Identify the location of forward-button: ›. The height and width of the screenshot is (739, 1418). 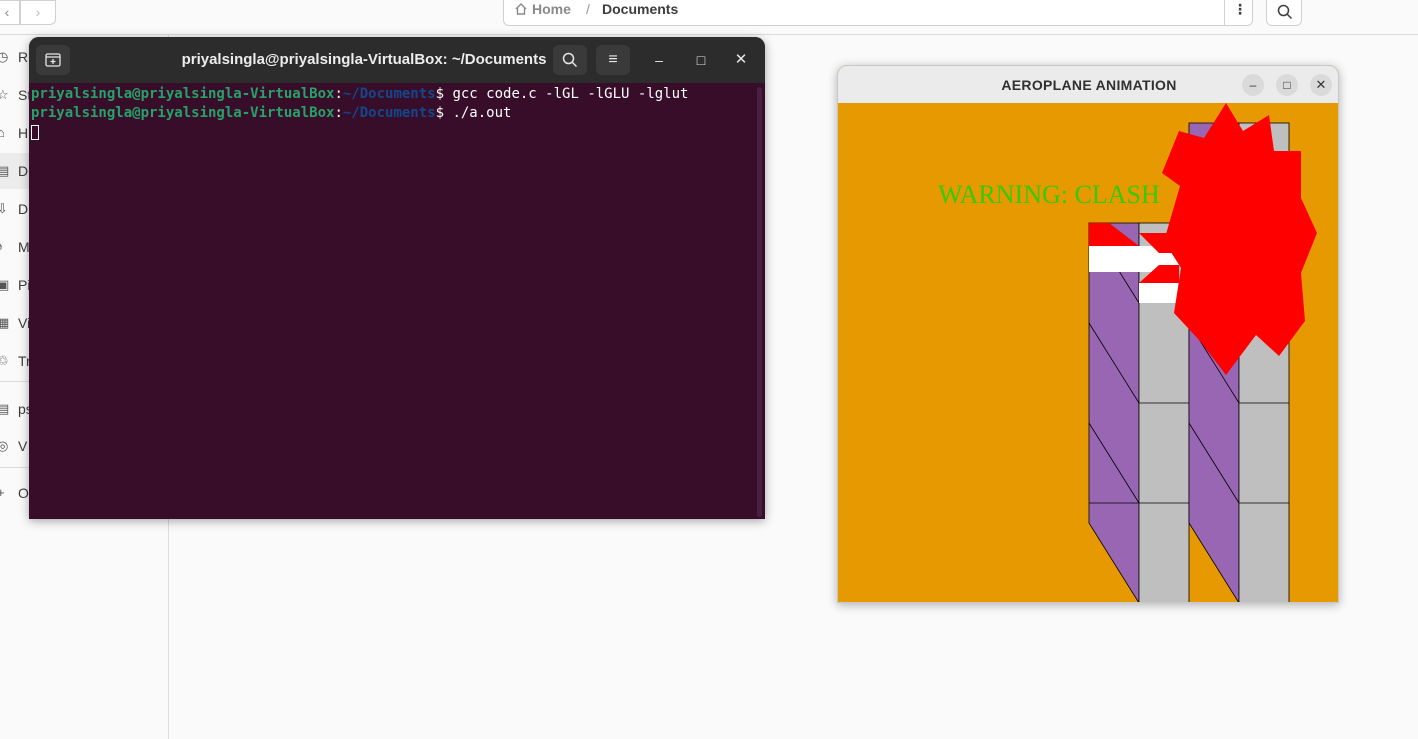
(38, 12).